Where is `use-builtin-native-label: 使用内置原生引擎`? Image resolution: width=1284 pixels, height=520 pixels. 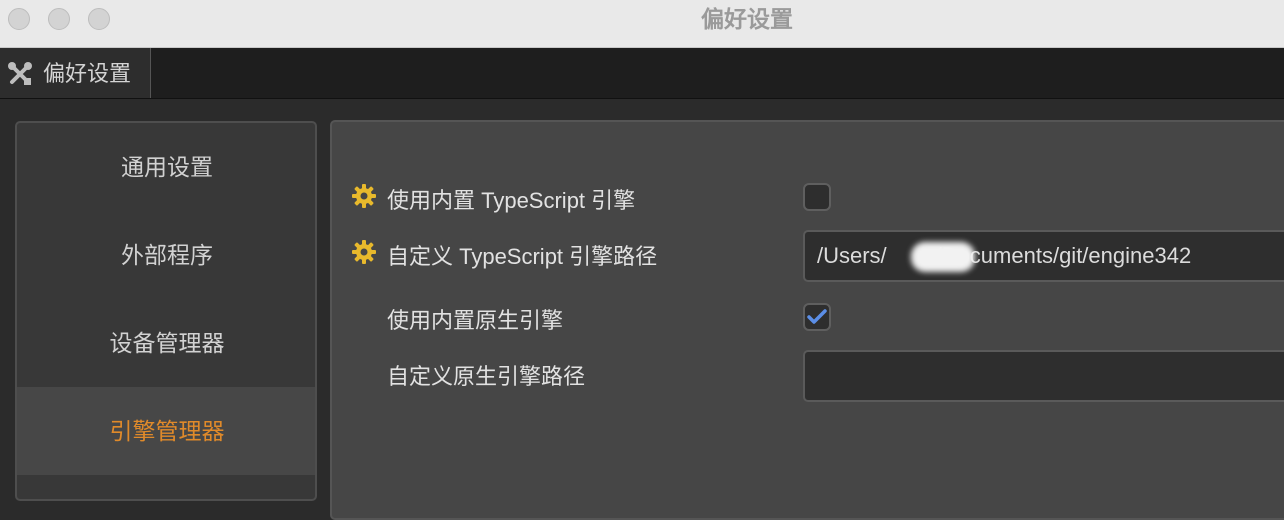 use-builtin-native-label: 使用内置原生引擎 is located at coordinates (475, 320).